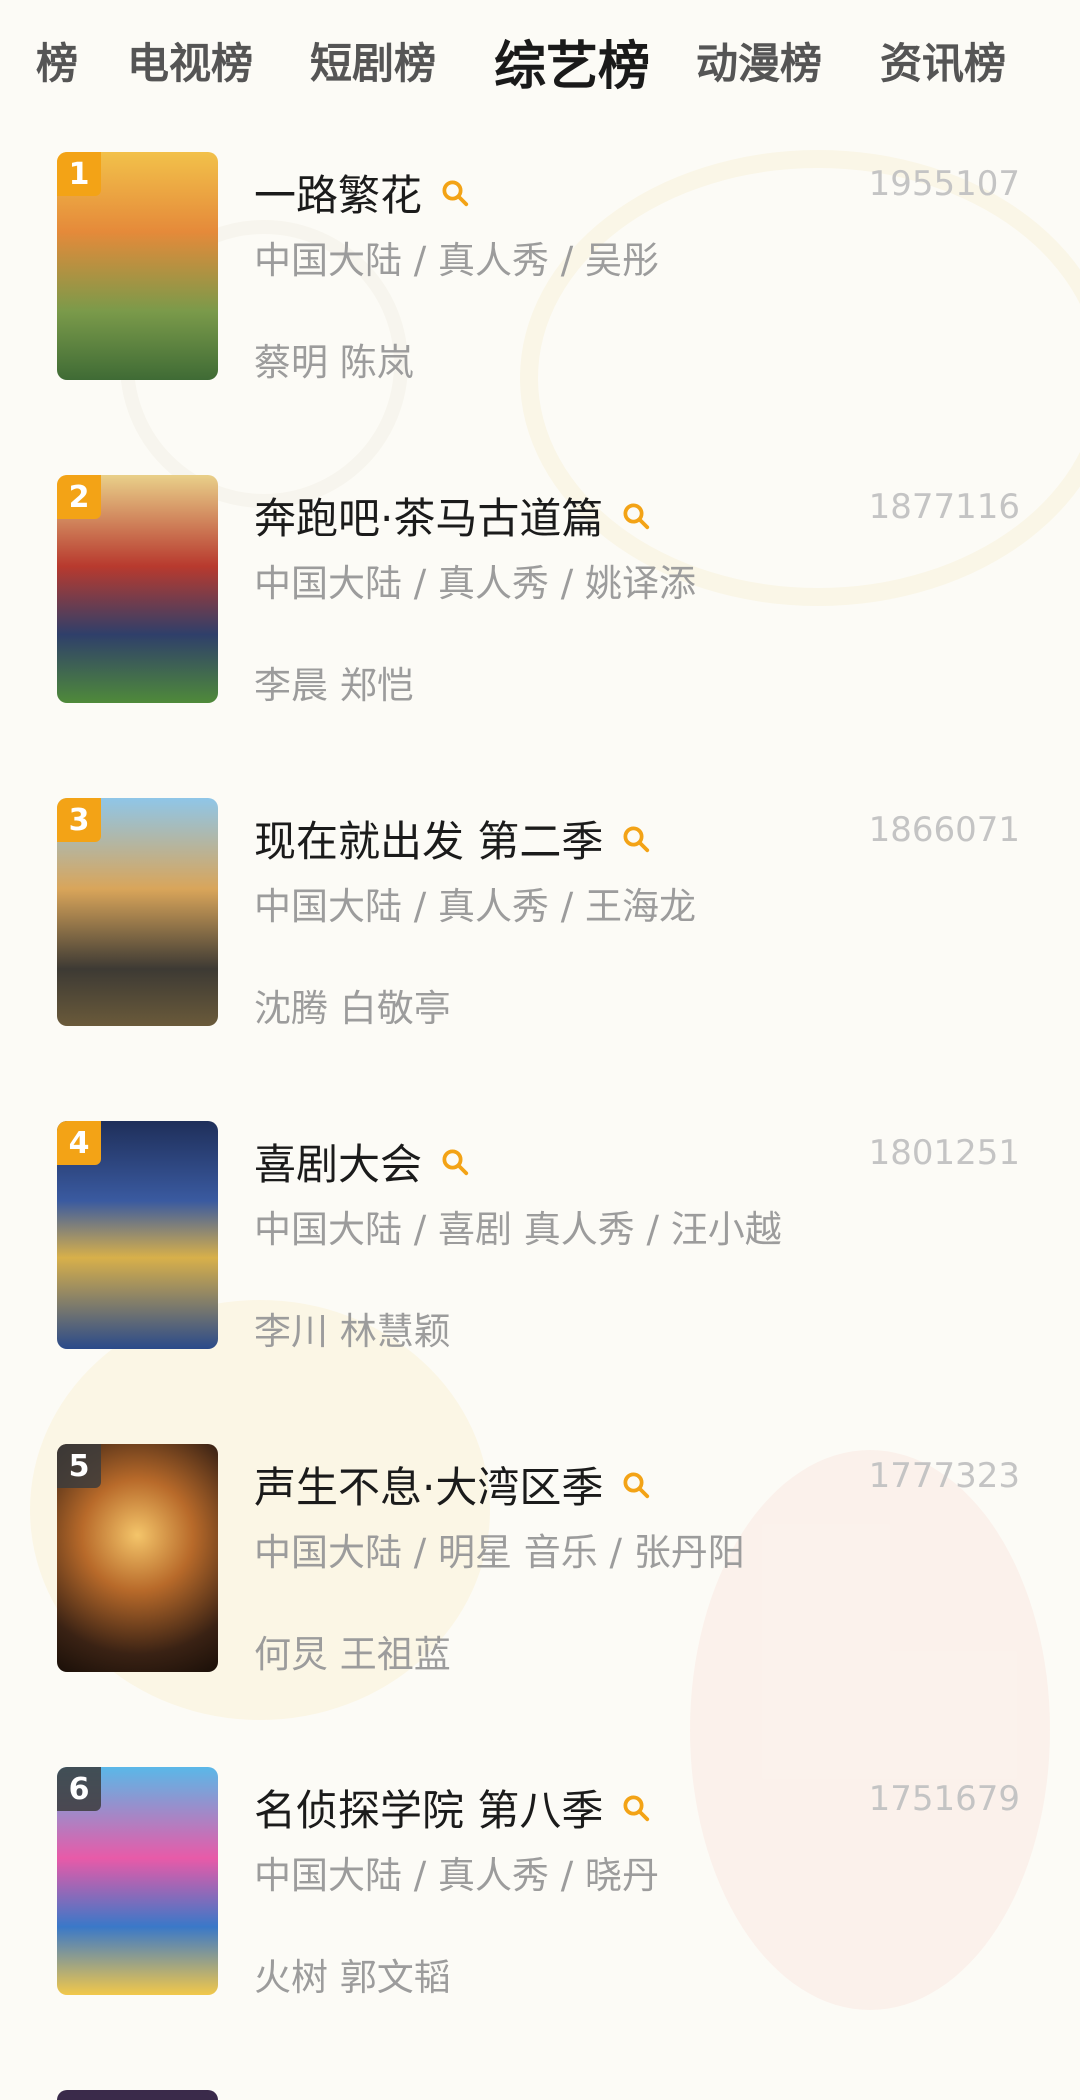 This screenshot has height=2100, width=1080. I want to click on heat-score: 1877116, so click(944, 507).